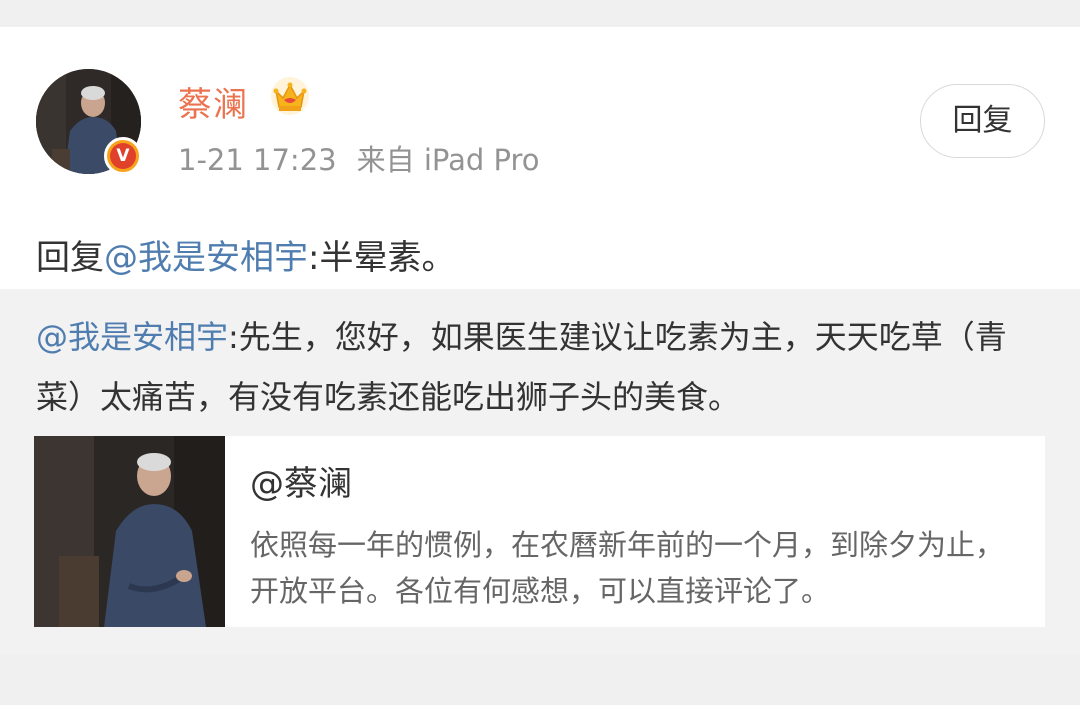  I want to click on reply-mention-link: @我是安相宇, so click(206, 258).